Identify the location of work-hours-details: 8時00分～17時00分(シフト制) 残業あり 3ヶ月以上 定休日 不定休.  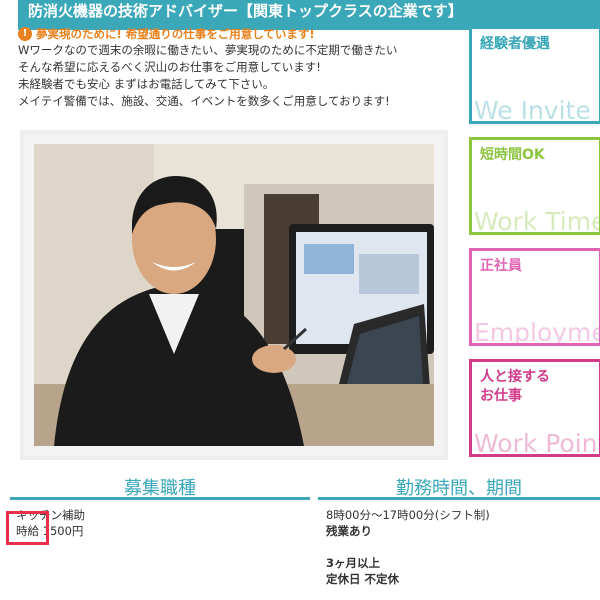
(408, 547).